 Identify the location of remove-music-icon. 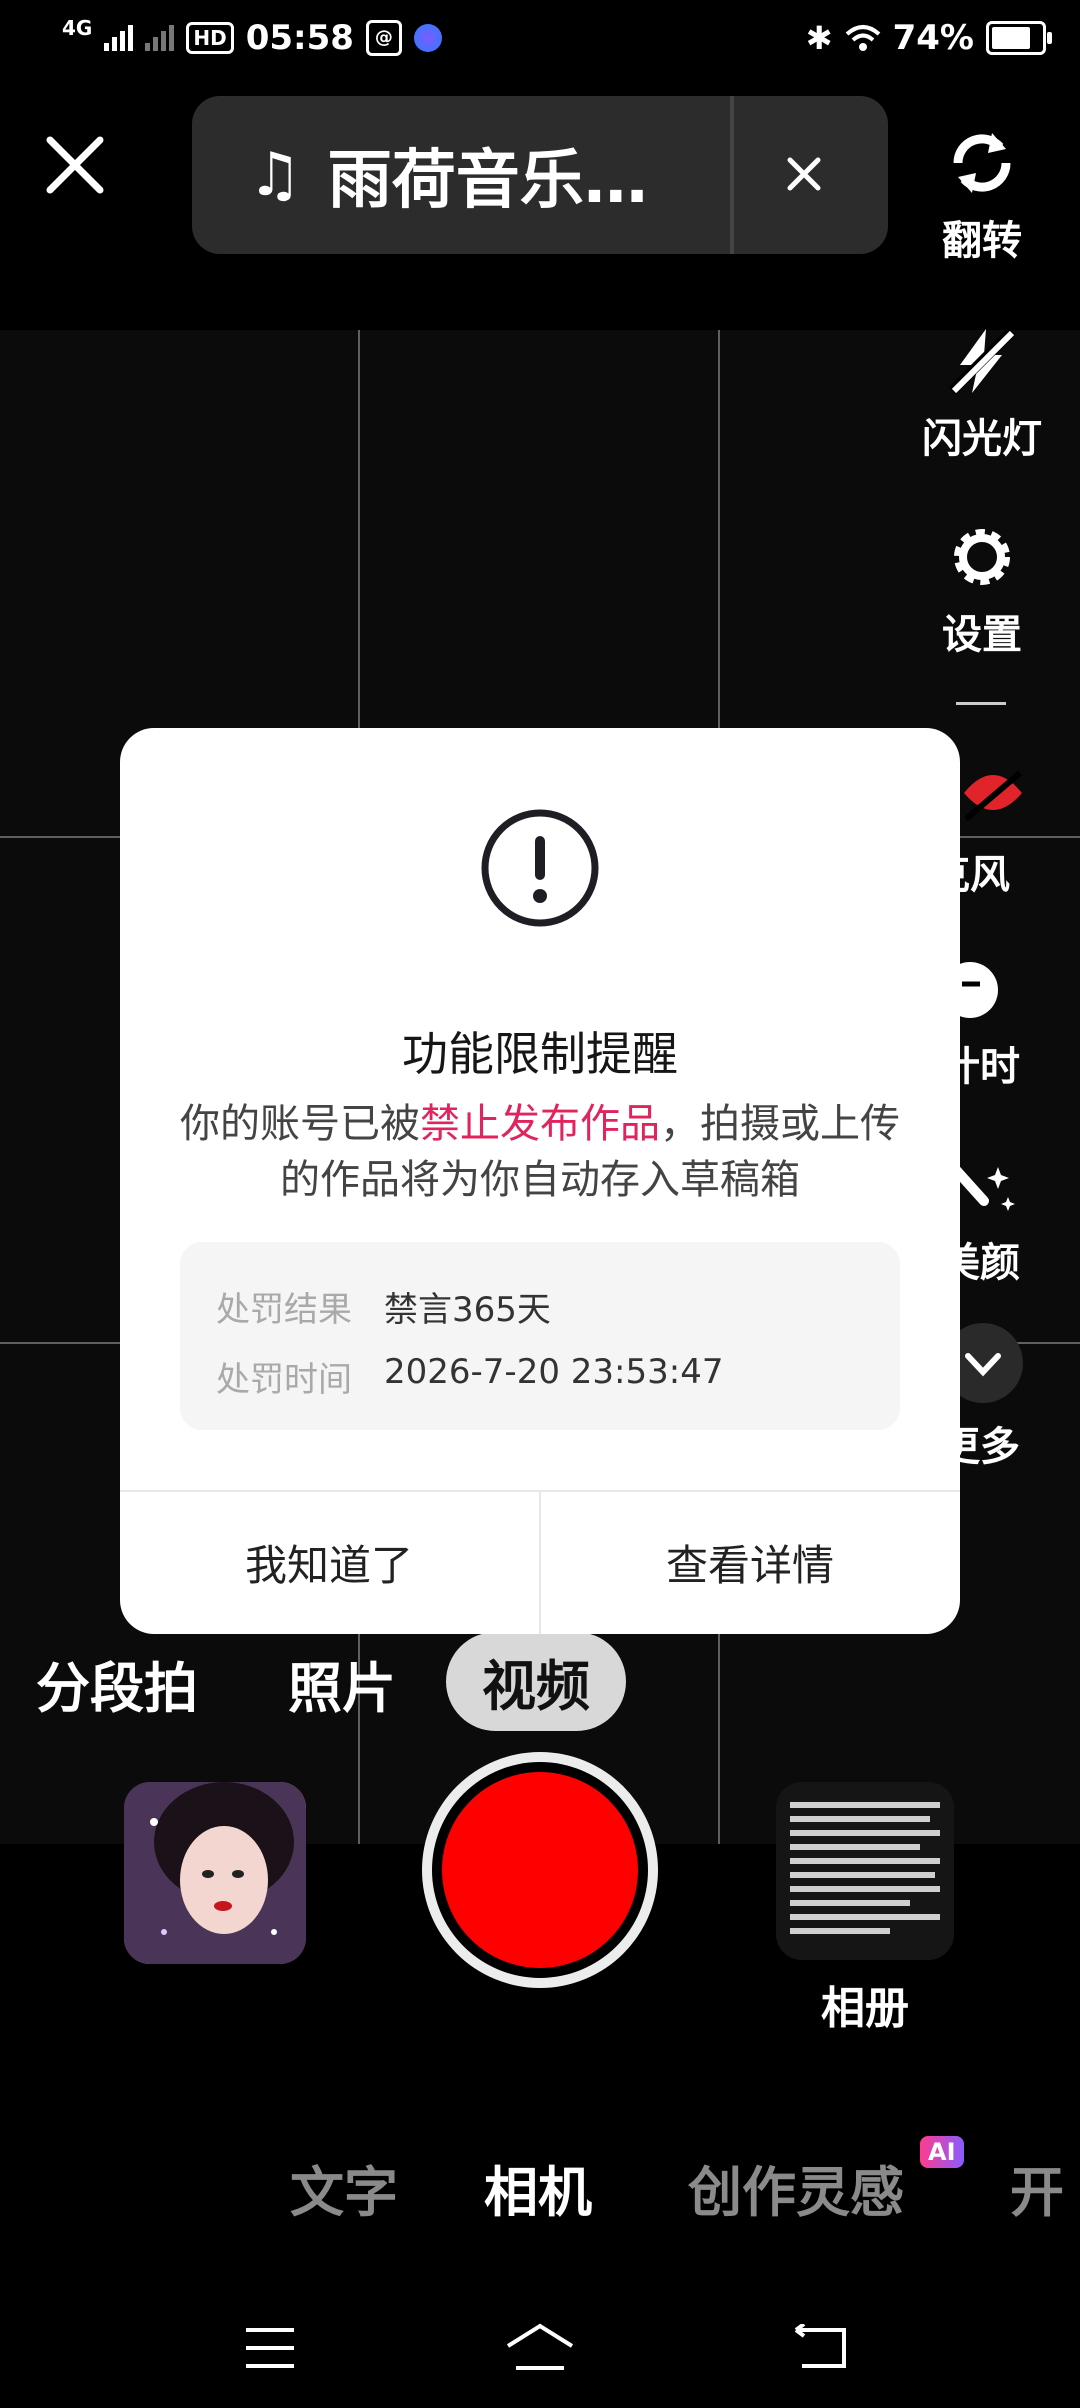
(804, 174).